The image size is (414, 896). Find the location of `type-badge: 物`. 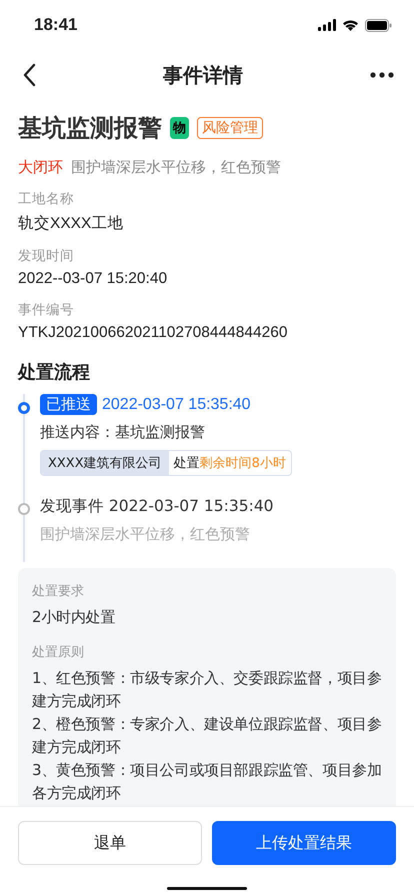

type-badge: 物 is located at coordinates (179, 128).